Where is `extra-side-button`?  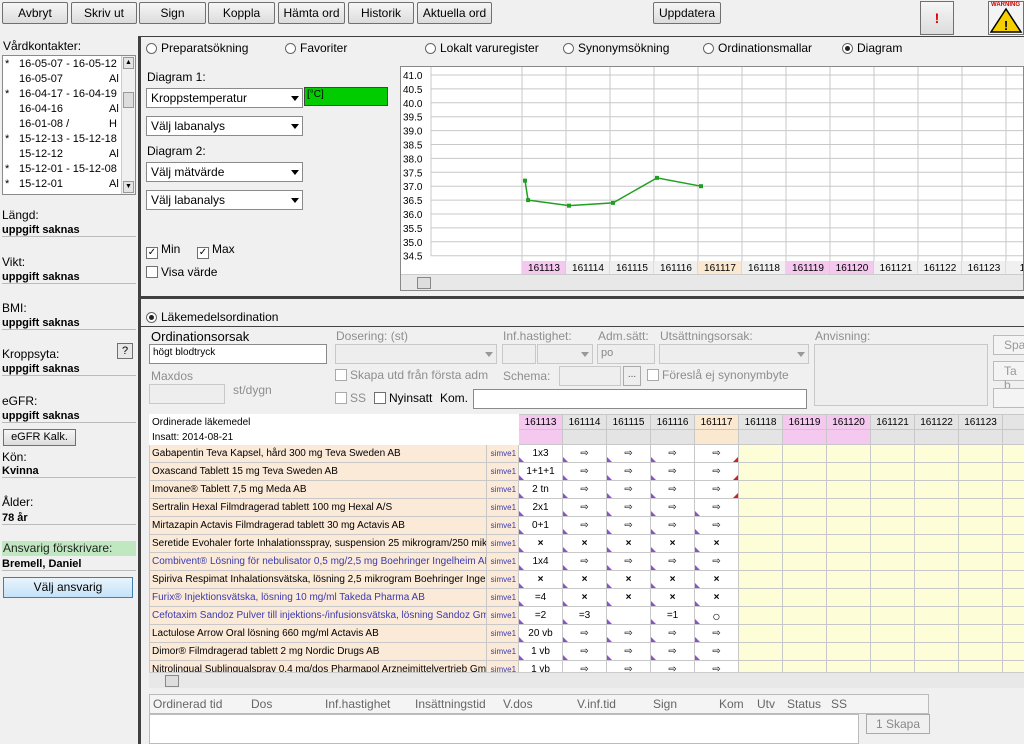 extra-side-button is located at coordinates (1008, 398).